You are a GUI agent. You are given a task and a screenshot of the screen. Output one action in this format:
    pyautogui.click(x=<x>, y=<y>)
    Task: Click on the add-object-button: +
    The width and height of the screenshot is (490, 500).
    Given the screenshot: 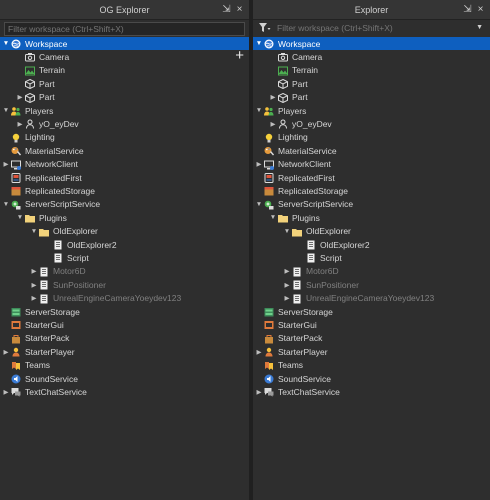 What is the action you would take?
    pyautogui.click(x=239, y=55)
    